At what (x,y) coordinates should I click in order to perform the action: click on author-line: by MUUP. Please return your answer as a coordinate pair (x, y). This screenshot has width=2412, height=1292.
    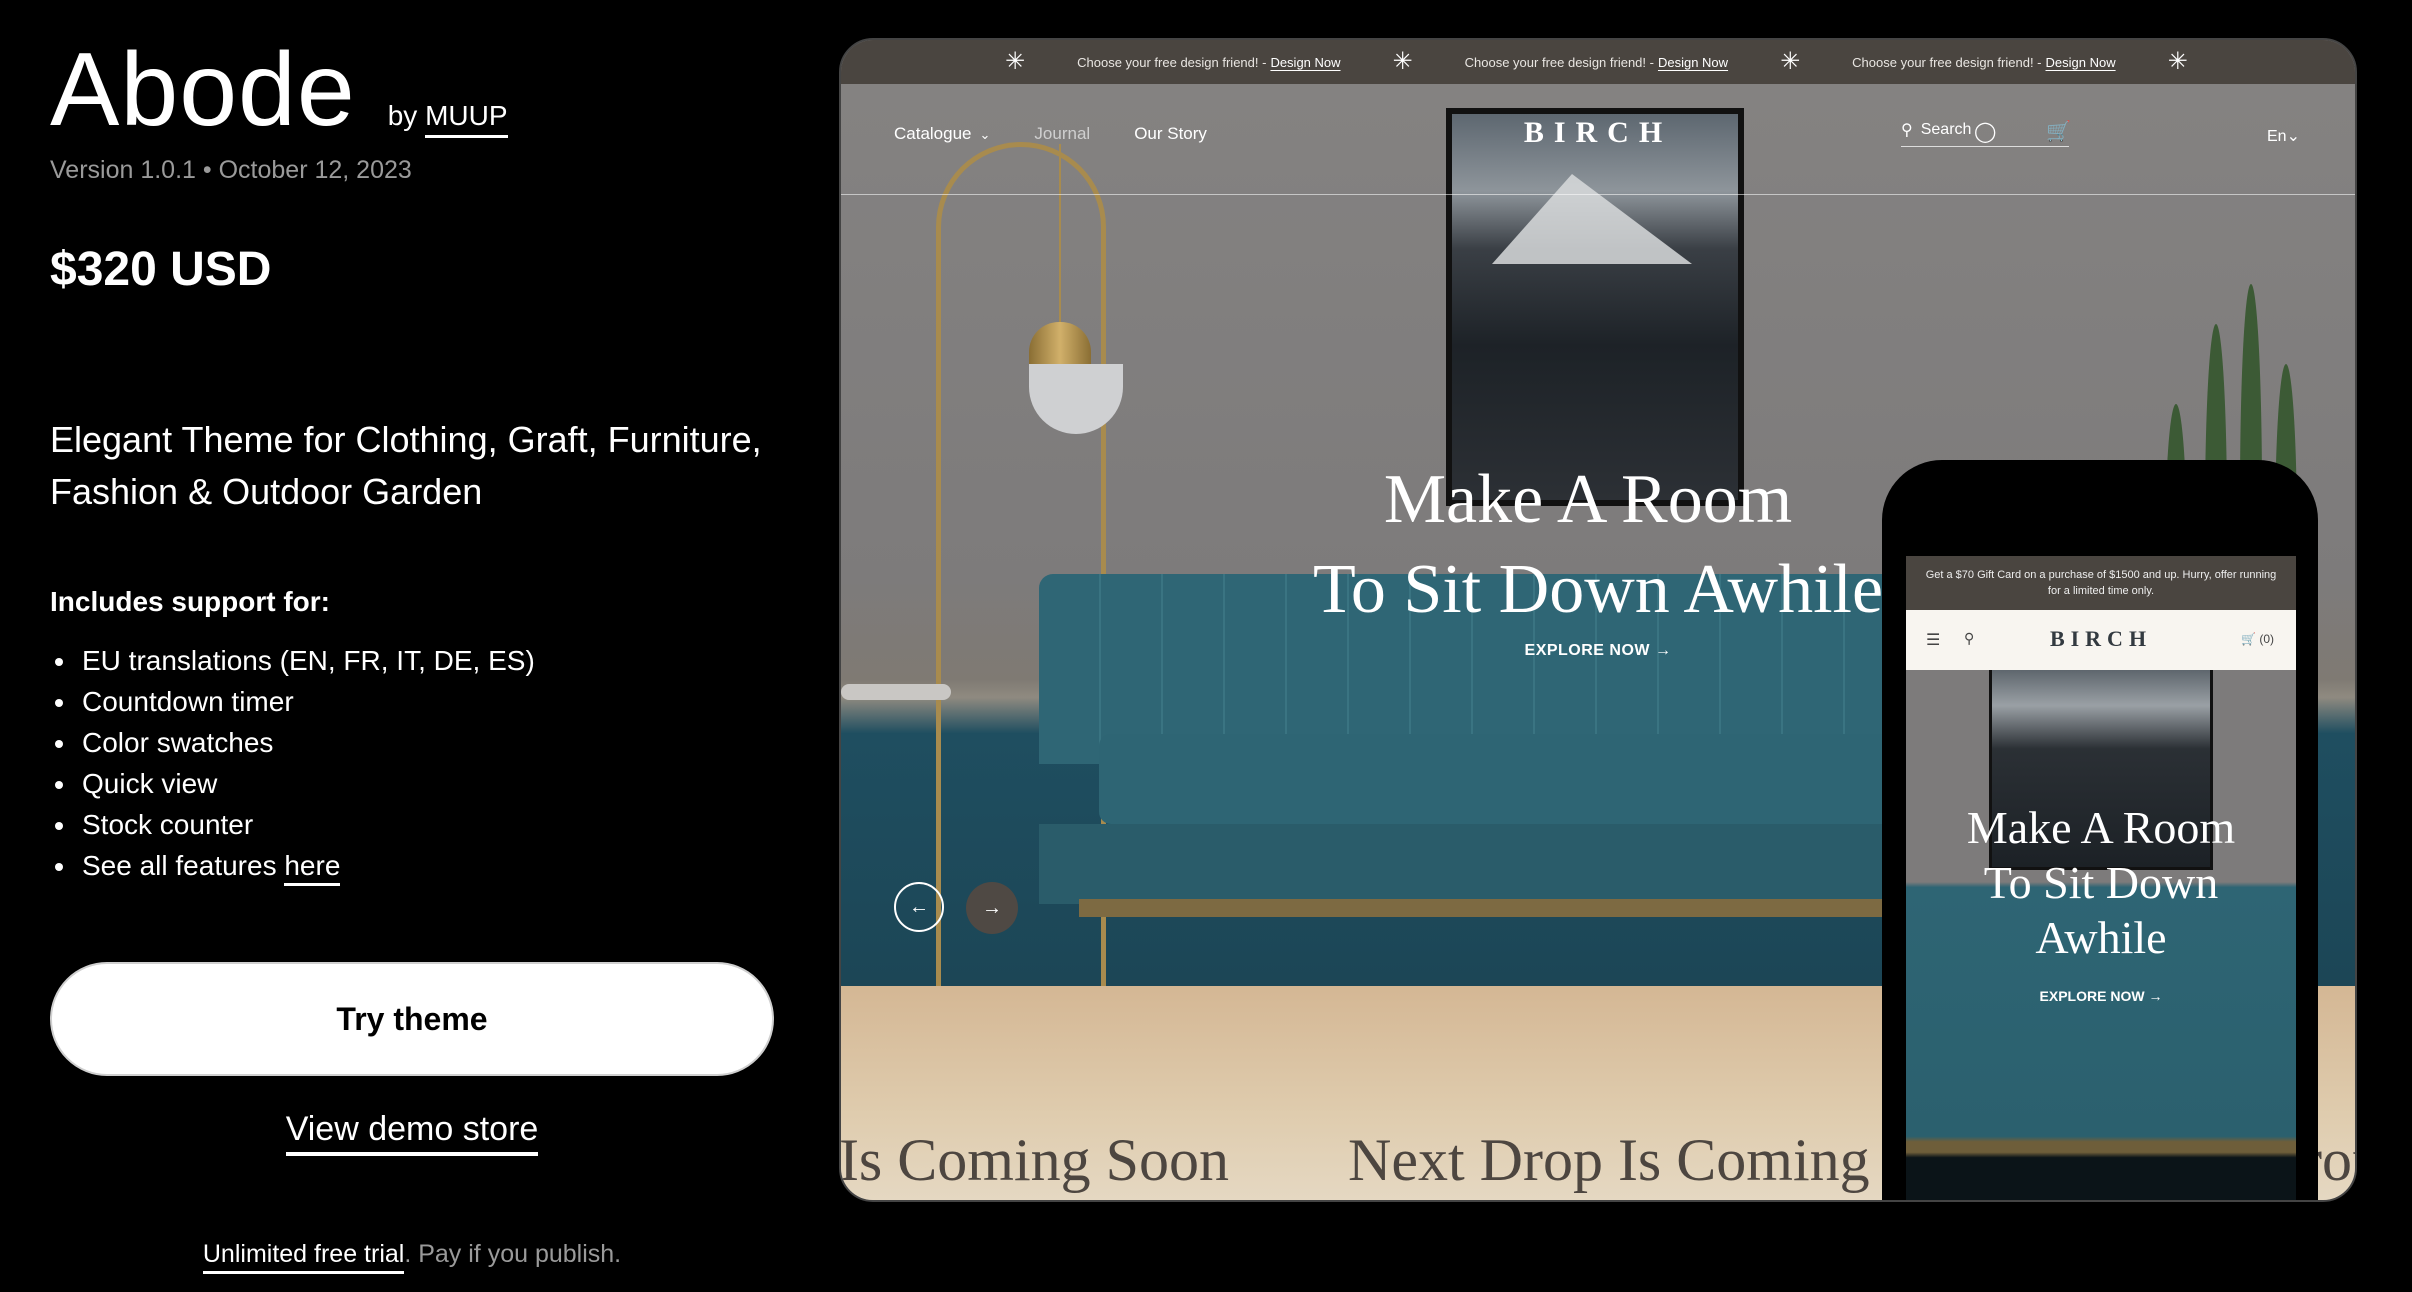
    Looking at the image, I should click on (447, 119).